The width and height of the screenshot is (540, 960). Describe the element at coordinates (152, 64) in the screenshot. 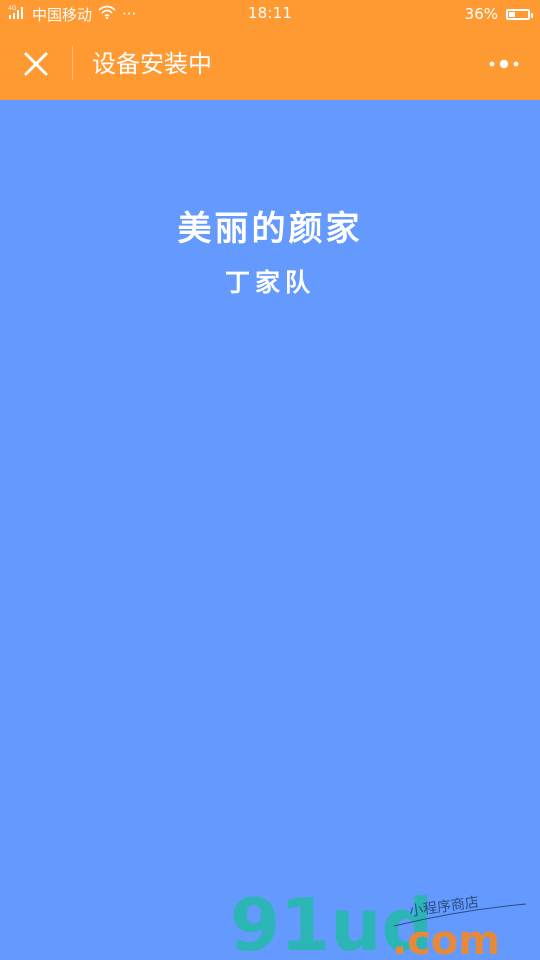

I see `page-title: 设备安装中` at that location.